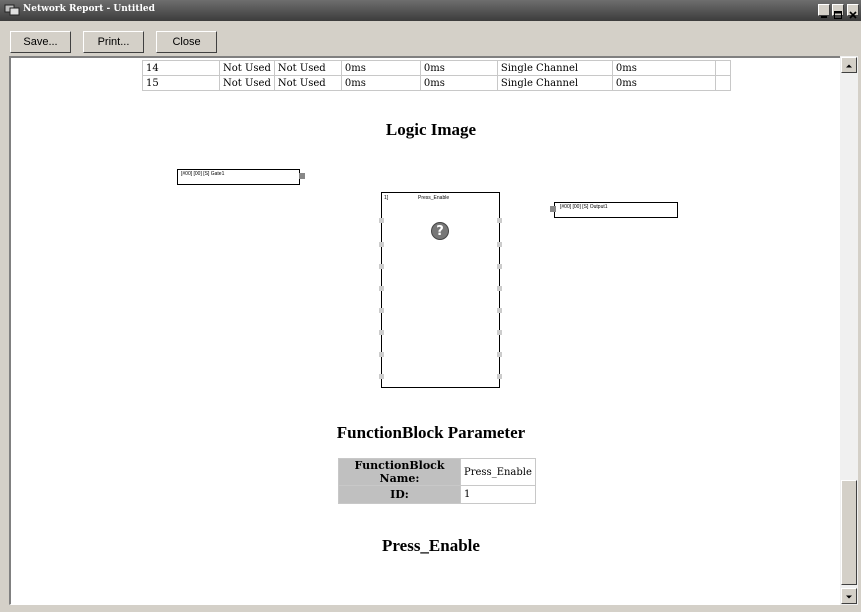  What do you see at coordinates (853, 15) in the screenshot?
I see `close-icon` at bounding box center [853, 15].